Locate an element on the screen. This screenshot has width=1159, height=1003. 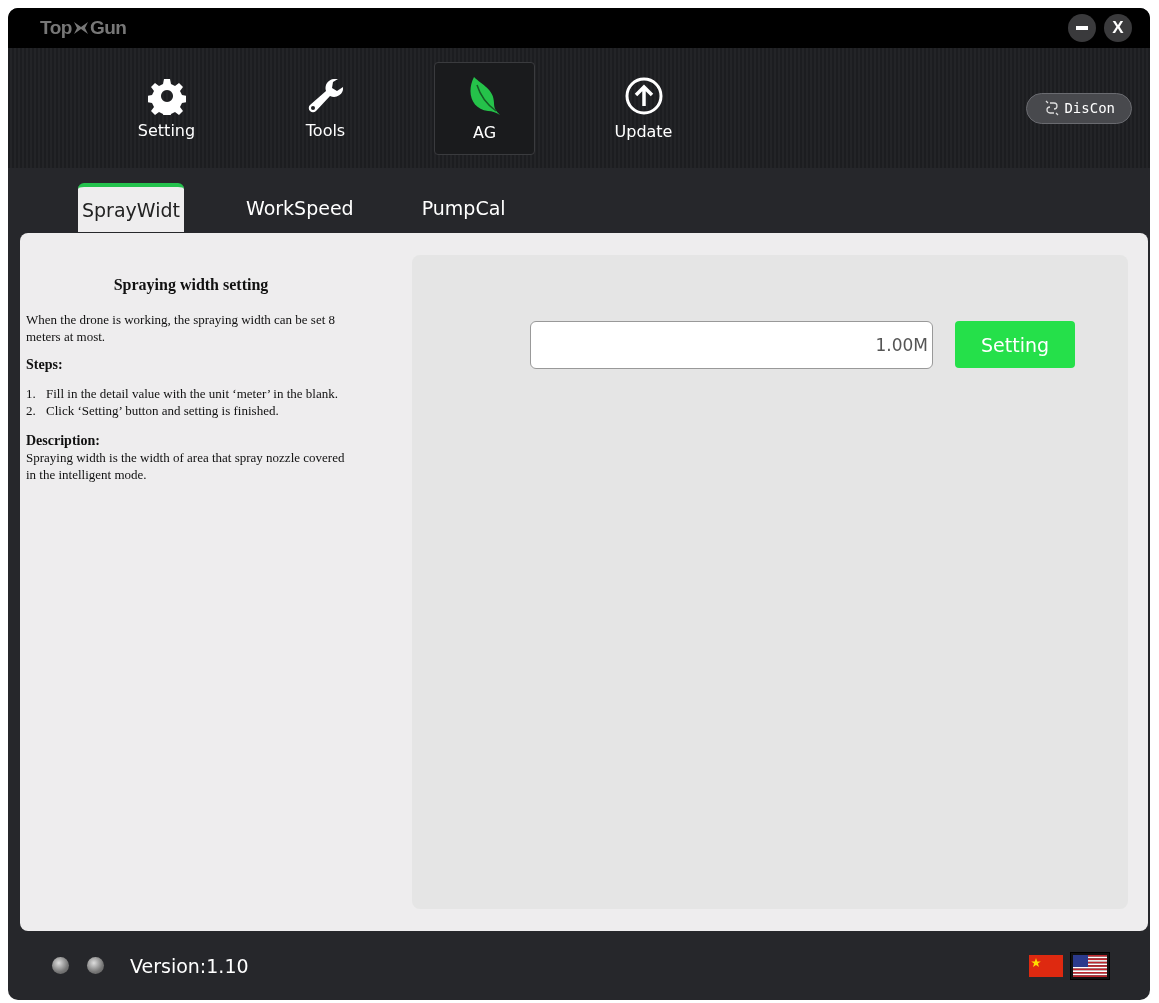
minimize-button is located at coordinates (1082, 28).